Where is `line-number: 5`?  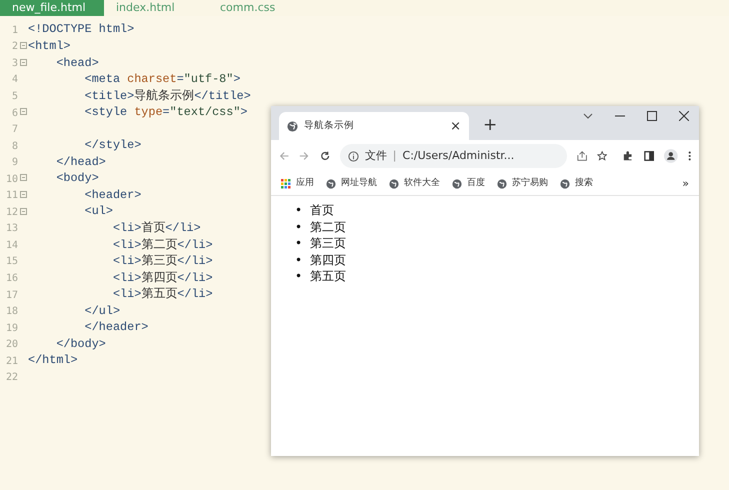 line-number: 5 is located at coordinates (14, 97).